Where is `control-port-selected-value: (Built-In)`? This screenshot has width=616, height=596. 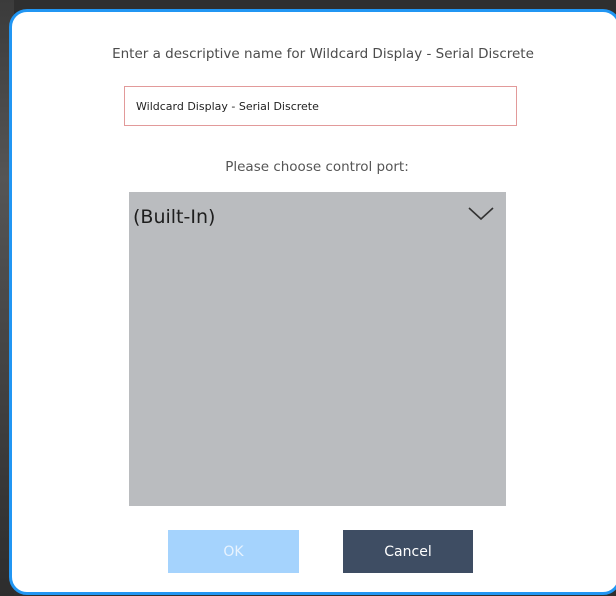
control-port-selected-value: (Built-In) is located at coordinates (174, 217).